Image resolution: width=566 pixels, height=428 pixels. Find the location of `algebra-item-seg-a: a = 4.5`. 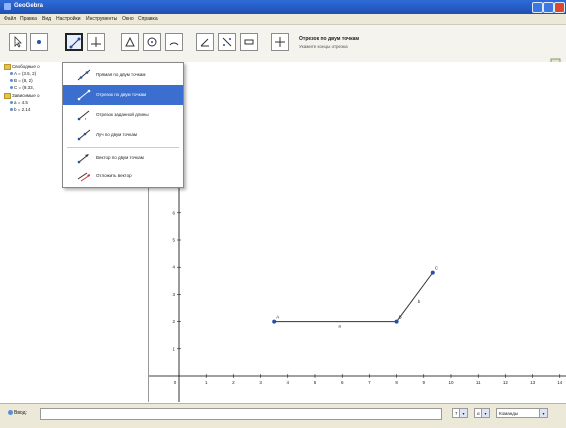

algebra-item-seg-a: a = 4.5 is located at coordinates (19, 102).